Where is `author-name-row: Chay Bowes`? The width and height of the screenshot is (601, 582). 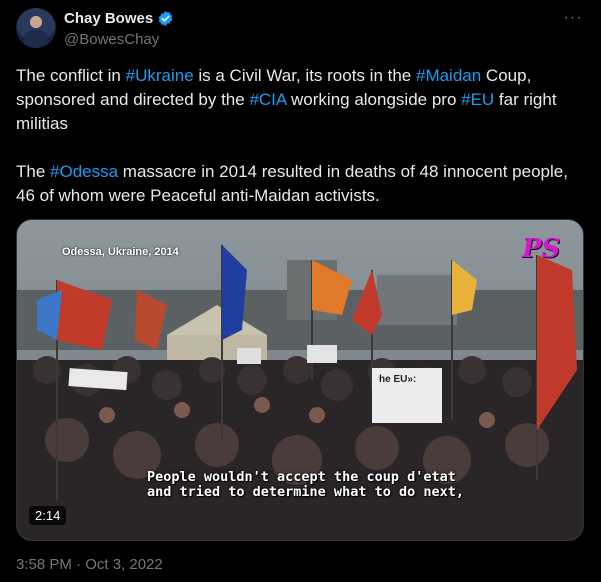 author-name-row: Chay Bowes is located at coordinates (119, 18).